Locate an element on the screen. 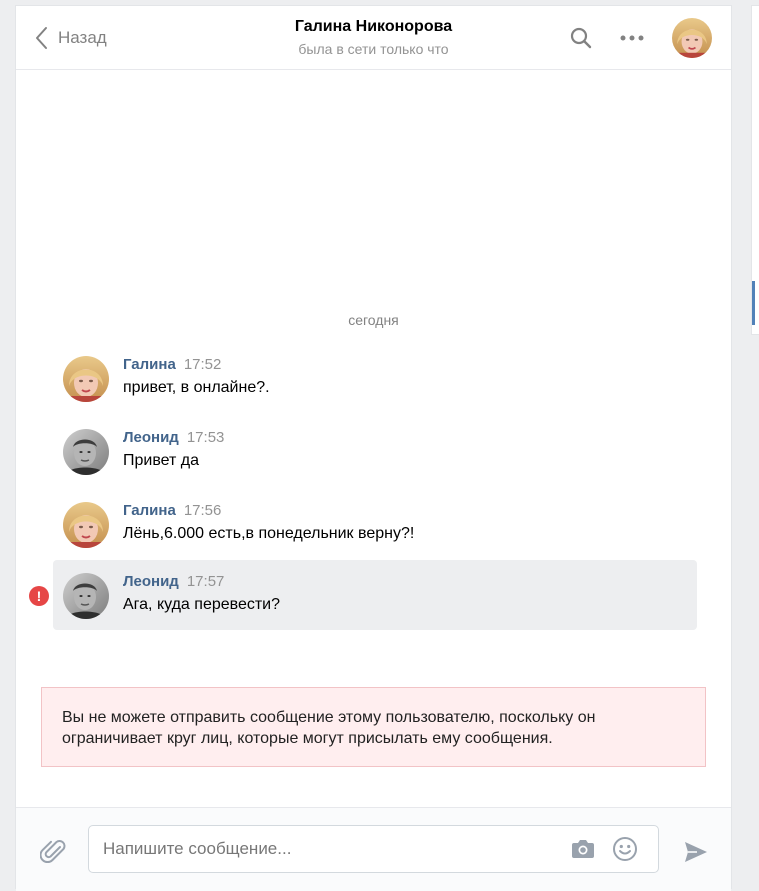 This screenshot has width=759, height=891. message-meta: Галина 17:56 is located at coordinates (172, 511).